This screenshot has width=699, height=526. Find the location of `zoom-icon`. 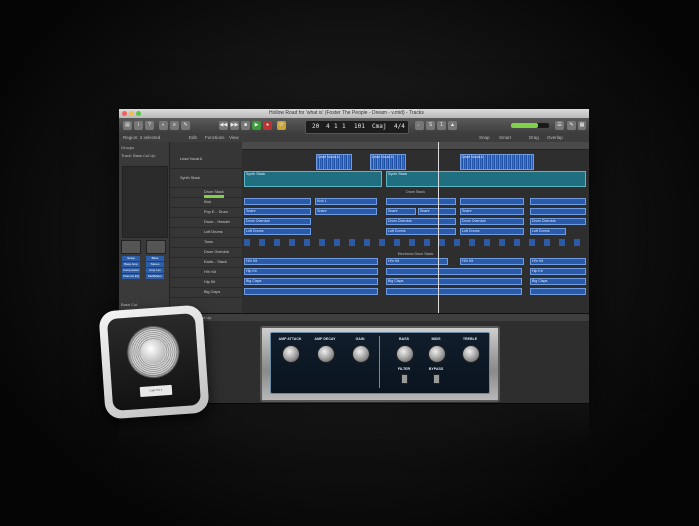

zoom-icon is located at coordinates (138, 113).